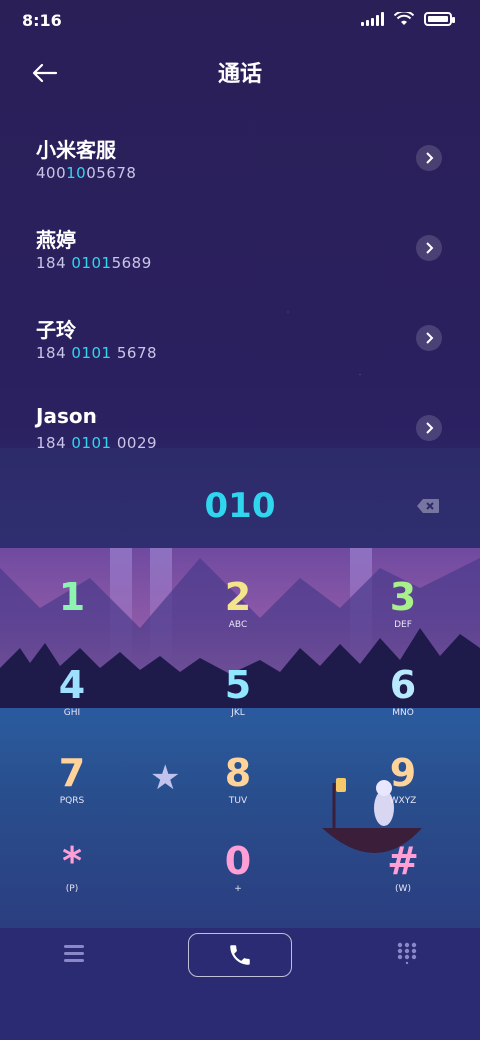 This screenshot has width=480, height=1040. Describe the element at coordinates (240, 984) in the screenshot. I see `bottom-bar` at that location.